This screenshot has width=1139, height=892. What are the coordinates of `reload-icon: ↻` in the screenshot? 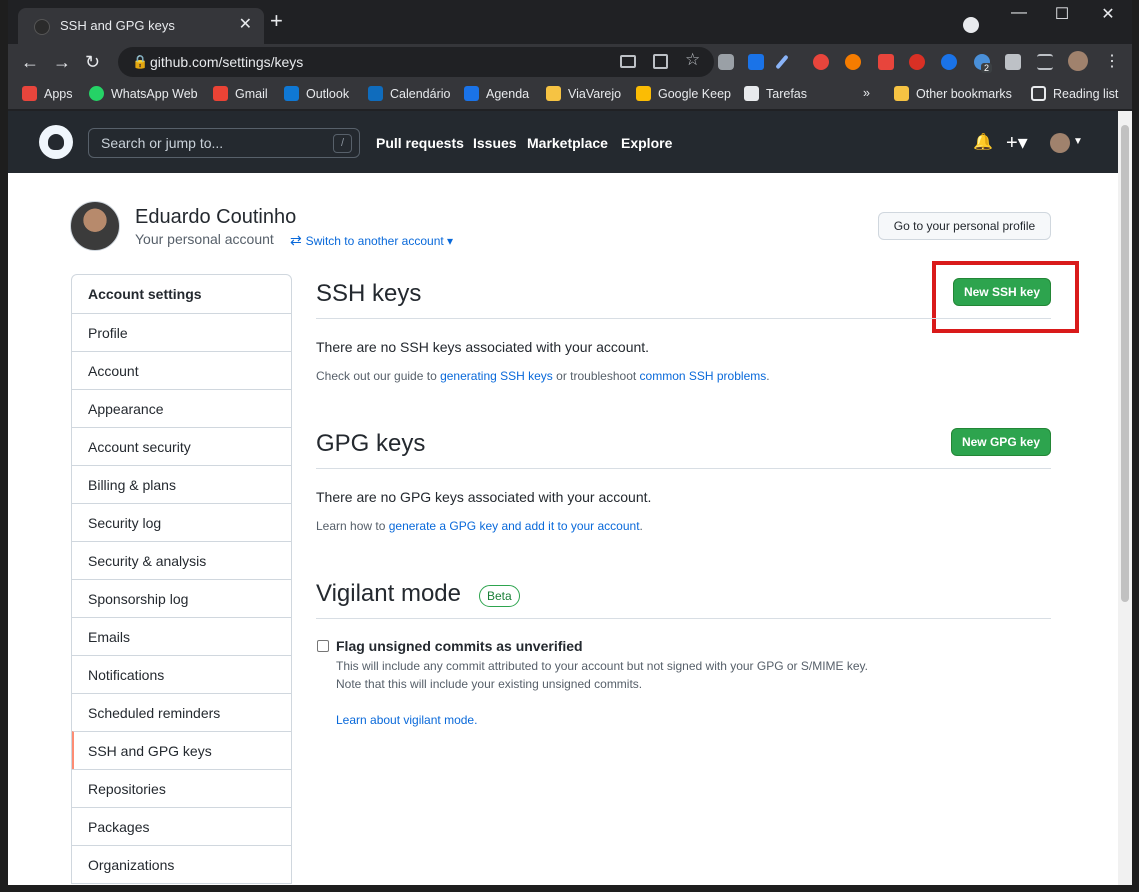 It's located at (92, 62).